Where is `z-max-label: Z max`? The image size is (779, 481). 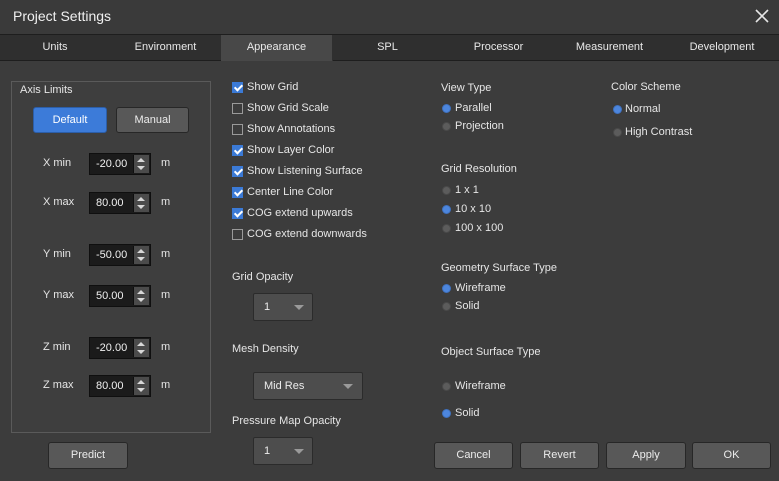 z-max-label: Z max is located at coordinates (58, 385).